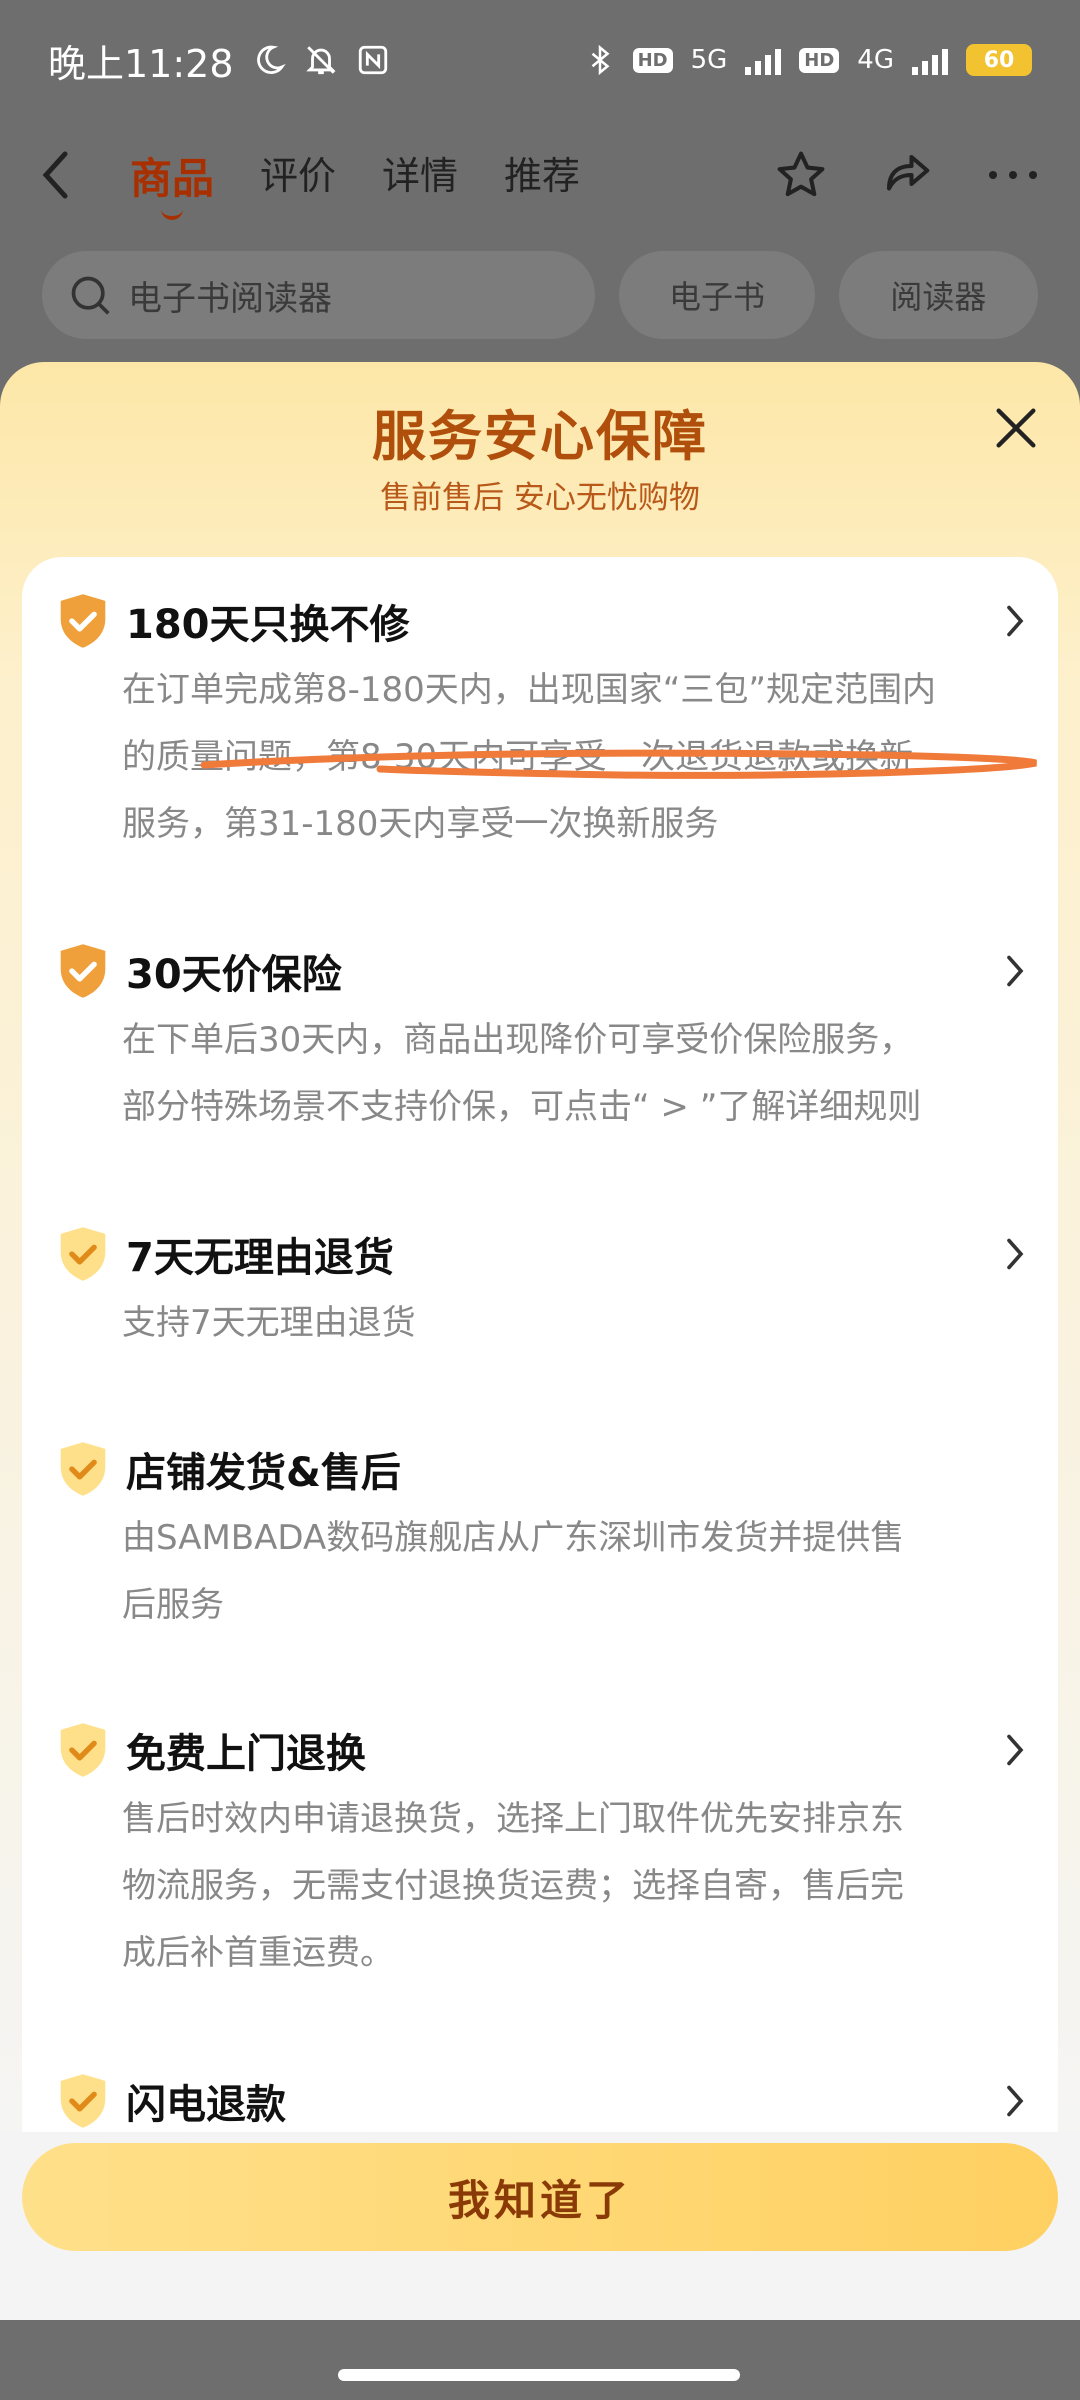 The width and height of the screenshot is (1080, 2400). I want to click on status-time: 晚上11:28, so click(141, 63).